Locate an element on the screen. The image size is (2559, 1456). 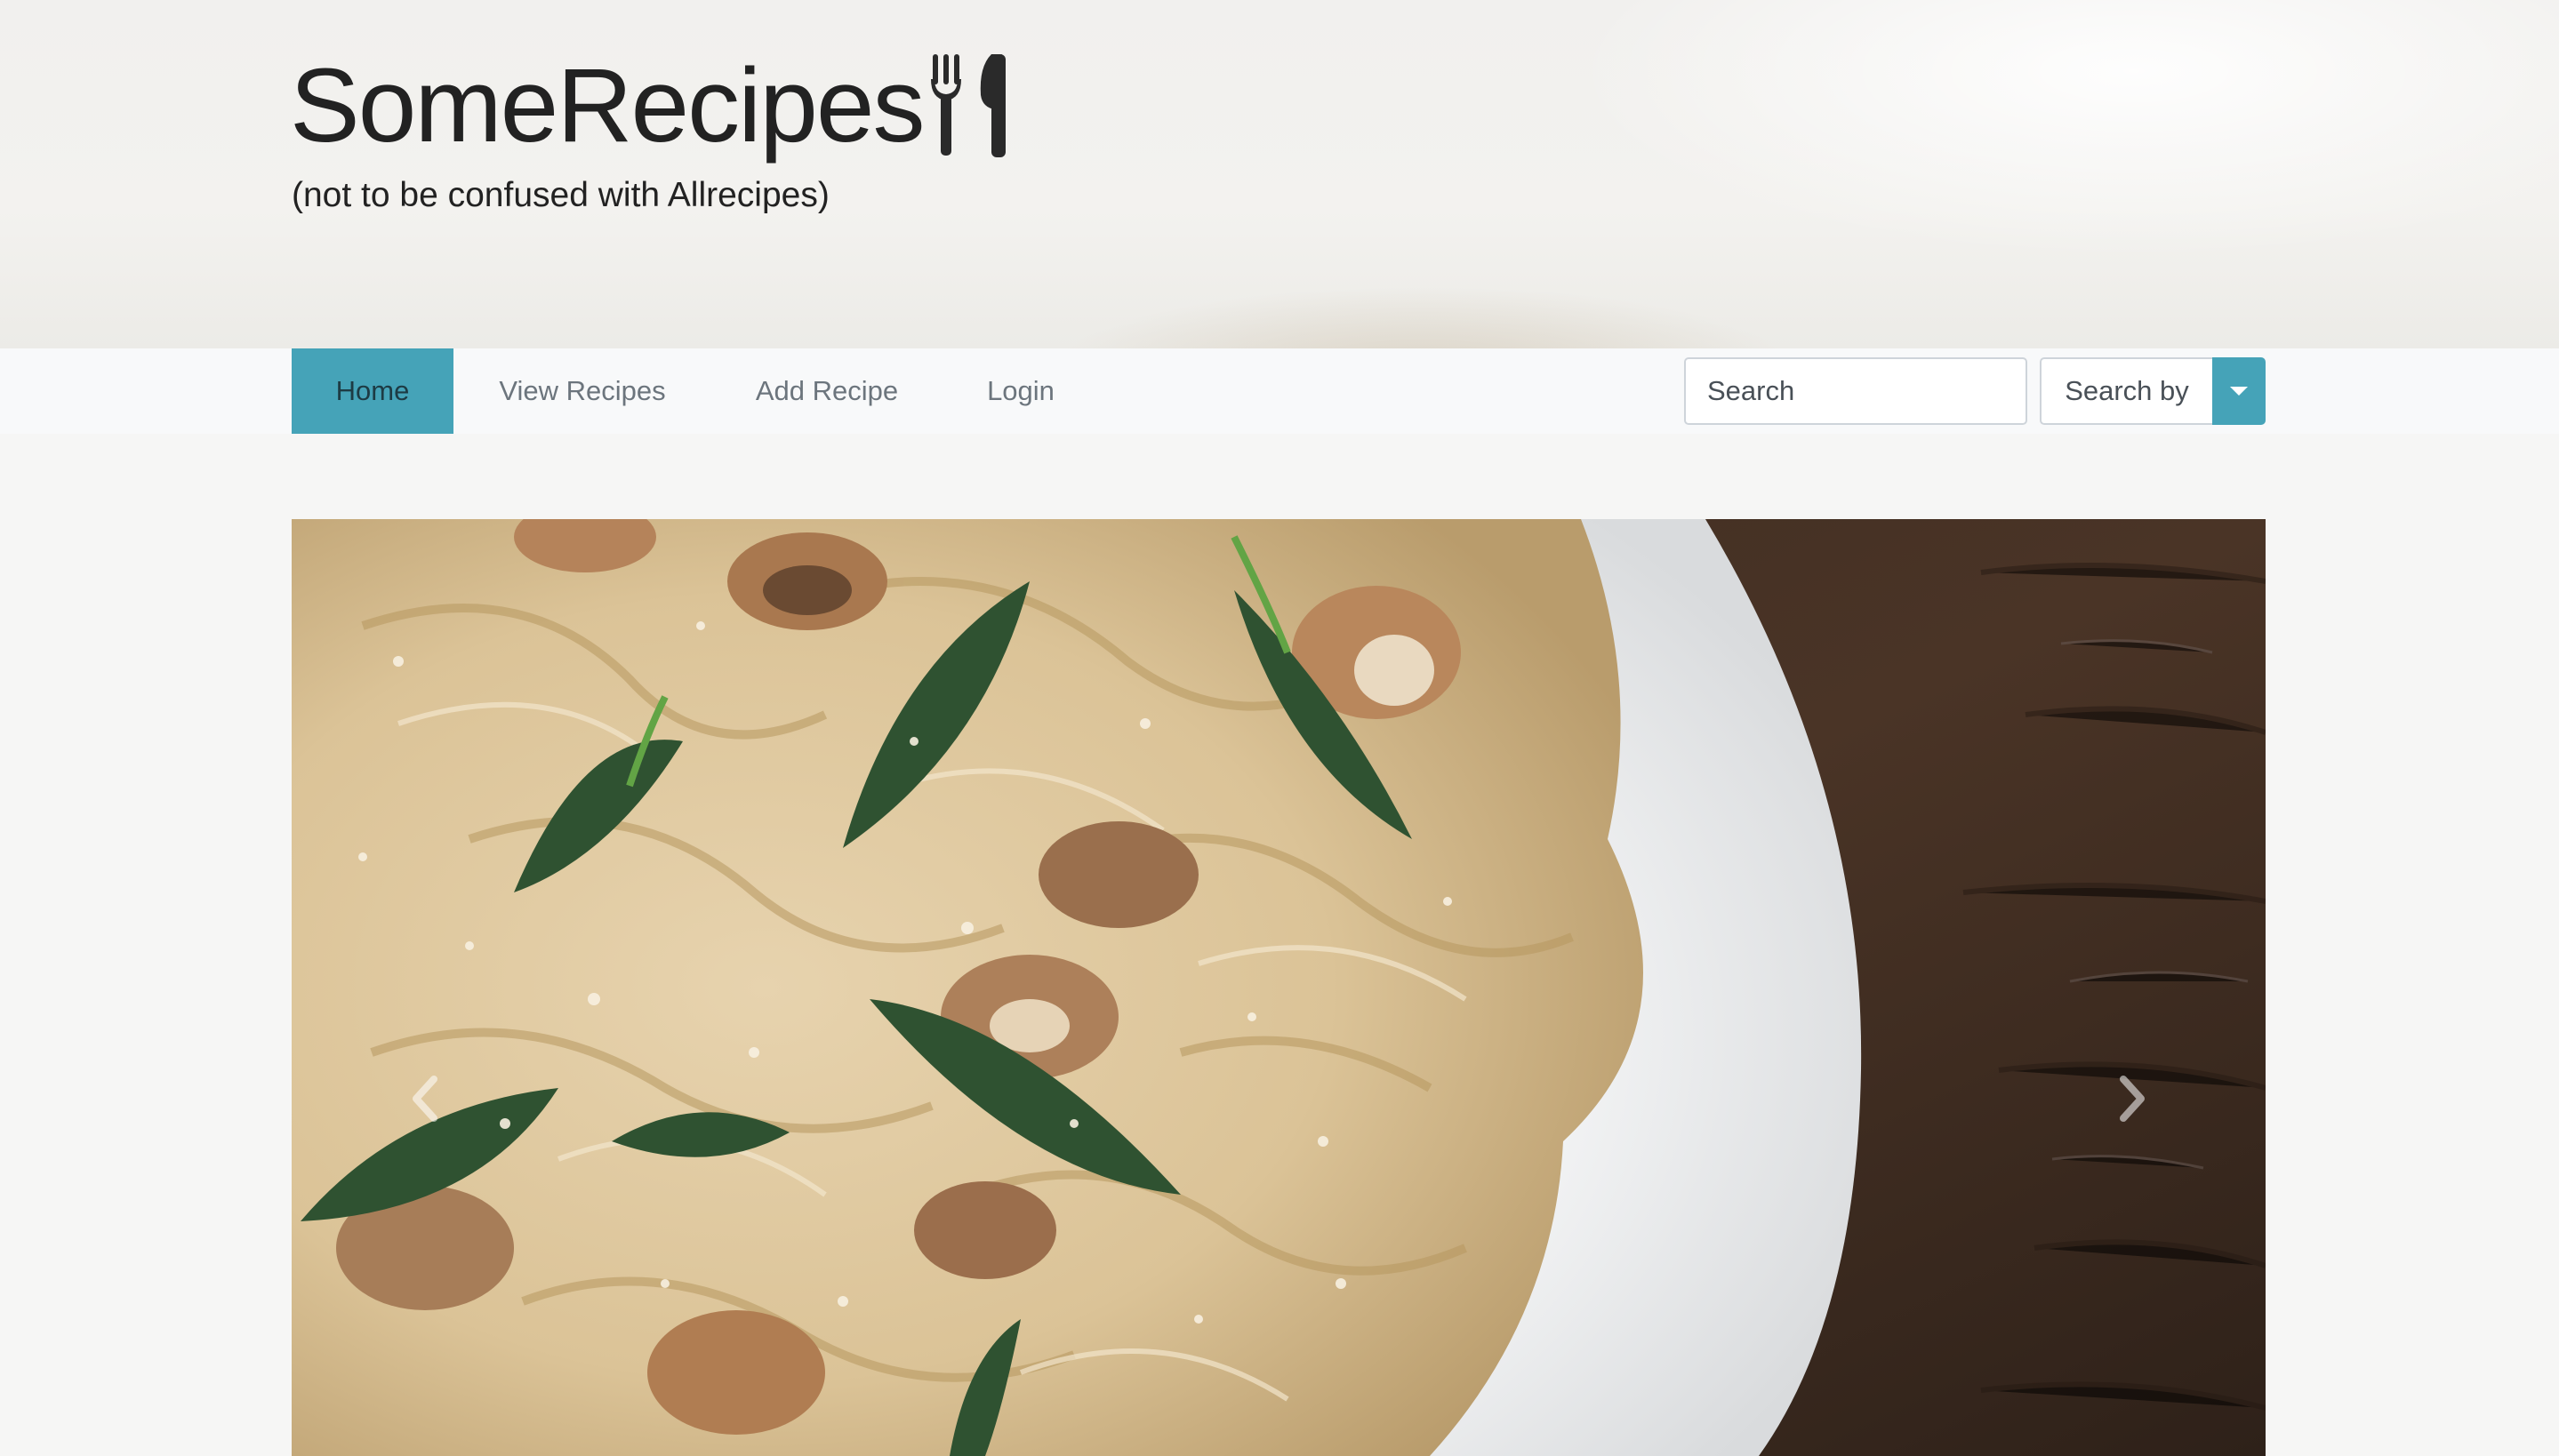
caret-down-icon is located at coordinates (2239, 391).